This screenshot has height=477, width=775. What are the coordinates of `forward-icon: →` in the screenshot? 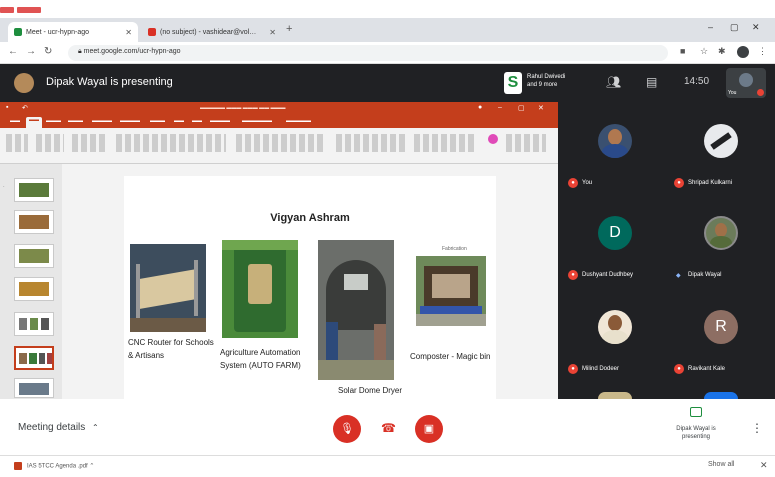 It's located at (31, 51).